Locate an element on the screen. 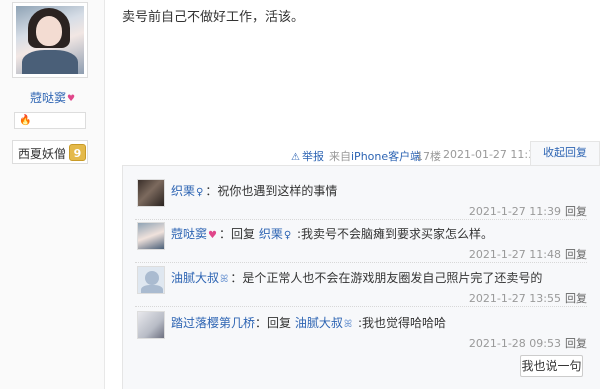 Image resolution: width=600 pixels, height=389 pixels. reply-user: 织栗 is located at coordinates (183, 191).